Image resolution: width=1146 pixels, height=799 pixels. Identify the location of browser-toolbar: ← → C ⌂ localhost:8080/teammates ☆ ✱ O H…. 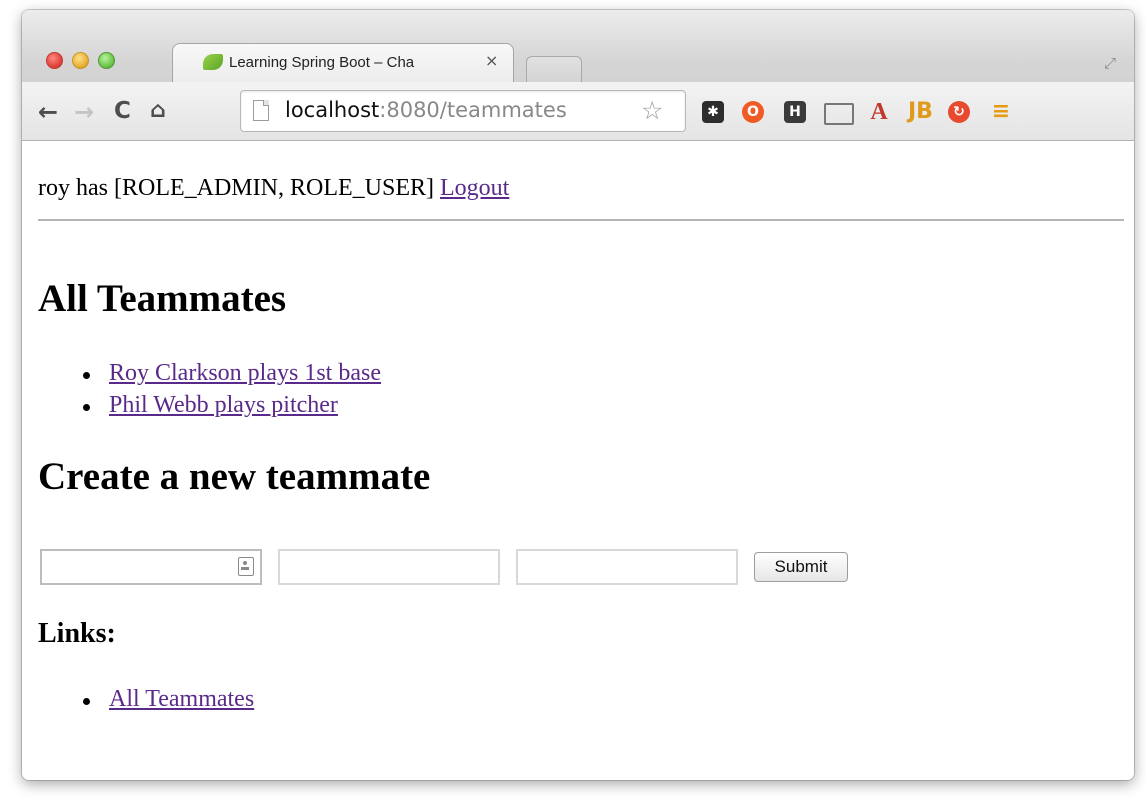
(578, 111).